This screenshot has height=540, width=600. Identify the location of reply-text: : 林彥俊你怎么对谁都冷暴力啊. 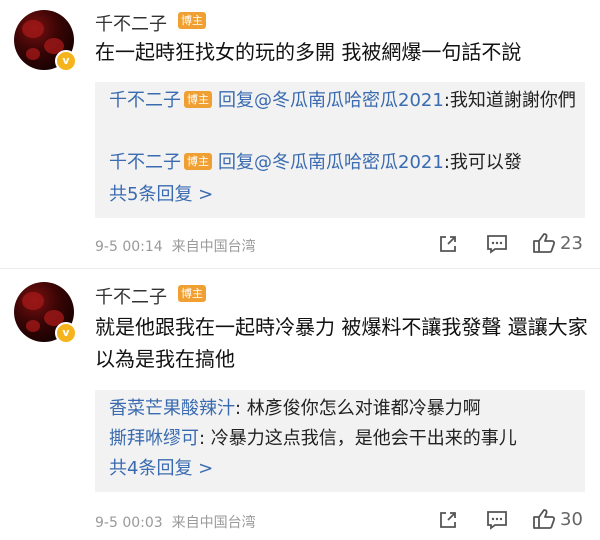
(358, 408).